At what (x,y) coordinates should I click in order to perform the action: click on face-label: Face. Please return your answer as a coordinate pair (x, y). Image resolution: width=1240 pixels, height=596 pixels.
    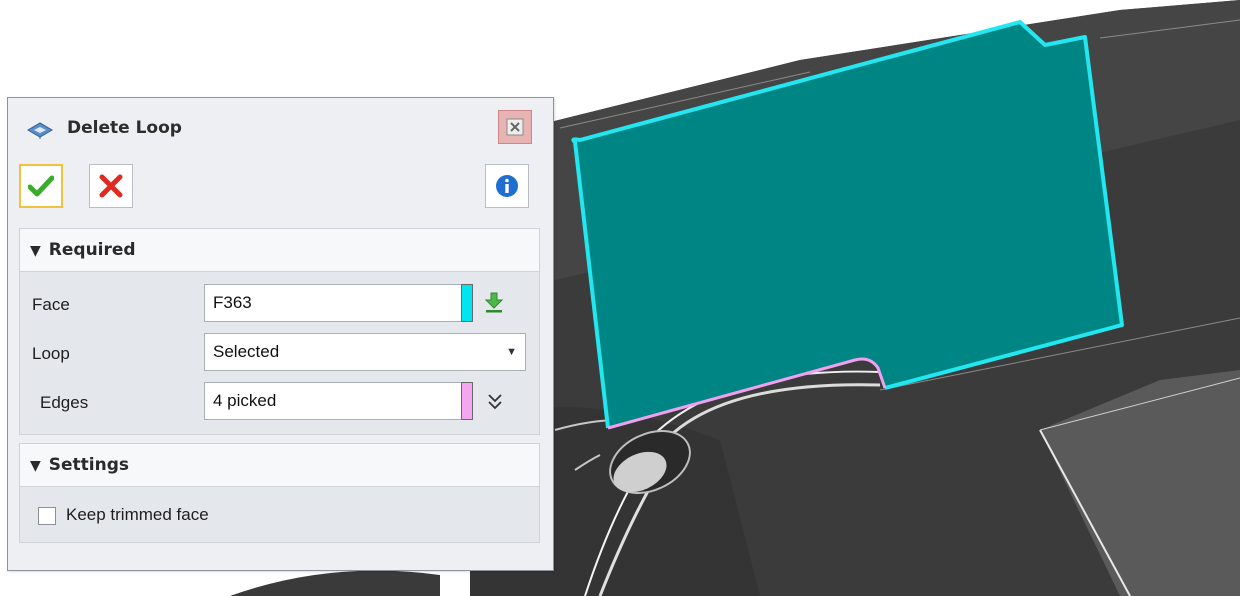
    Looking at the image, I should click on (51, 304).